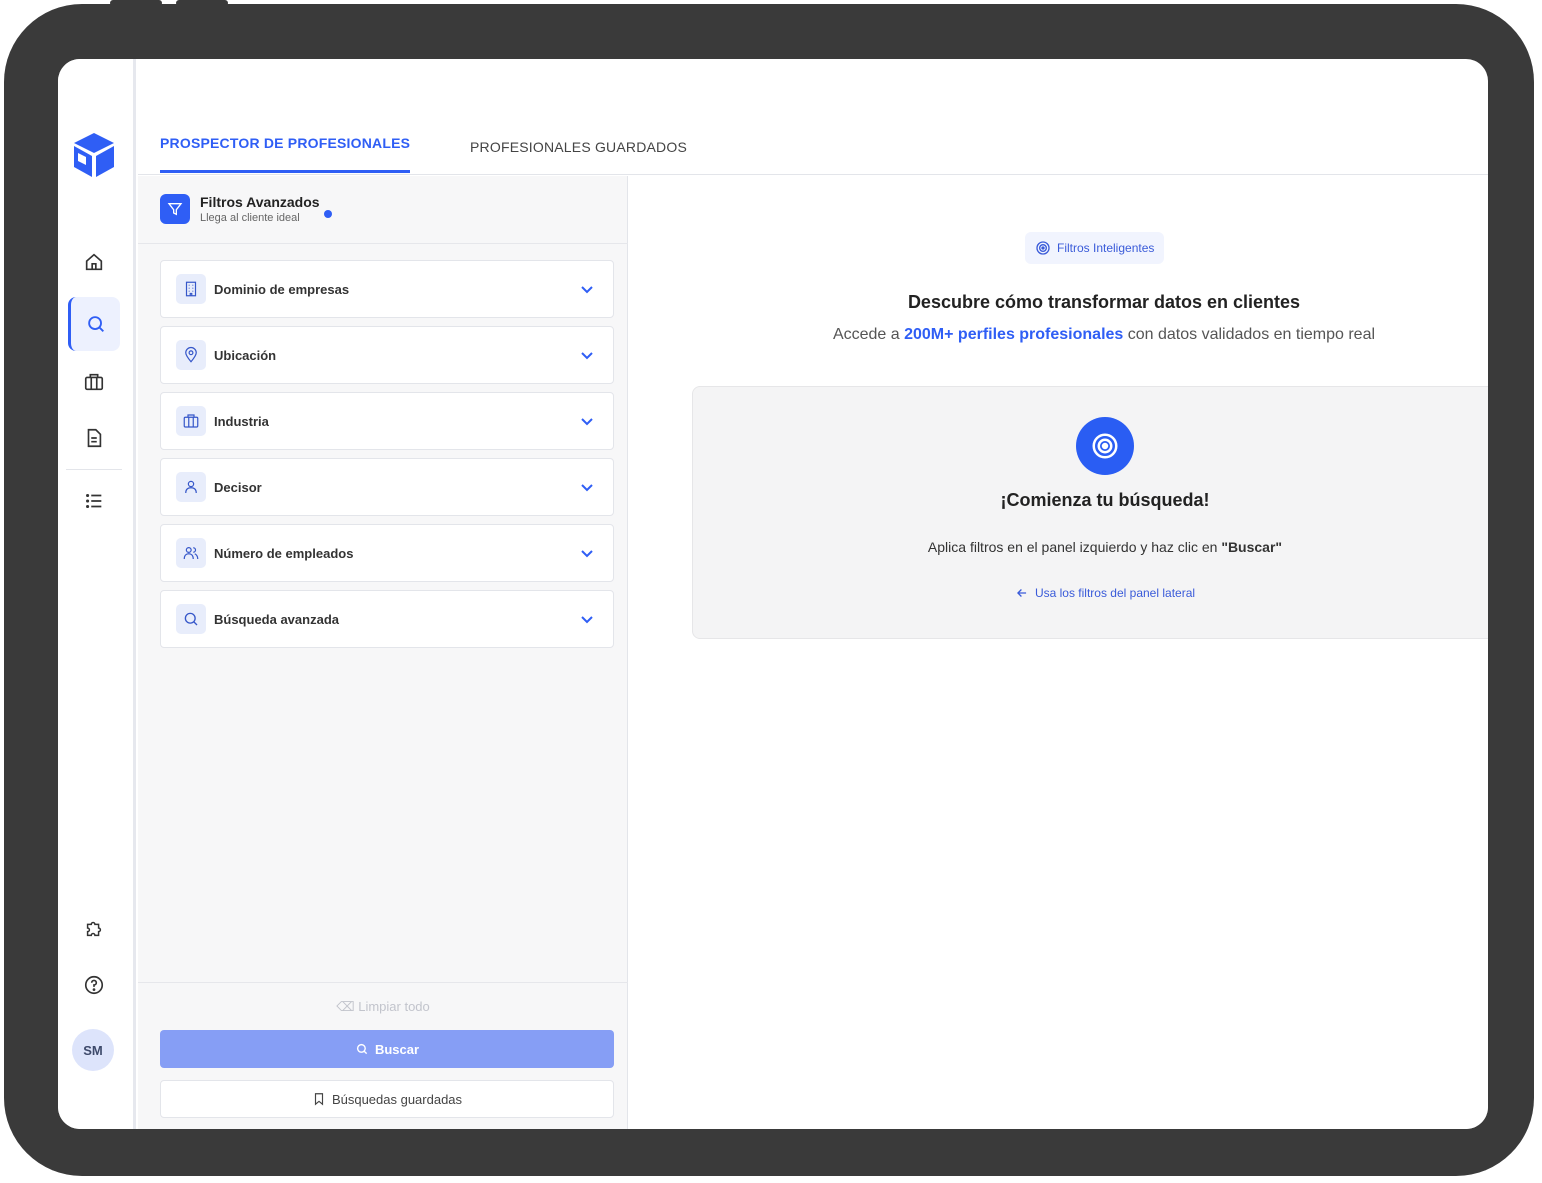  What do you see at coordinates (347, 1006) in the screenshot?
I see `eraser-icon: ⌫` at bounding box center [347, 1006].